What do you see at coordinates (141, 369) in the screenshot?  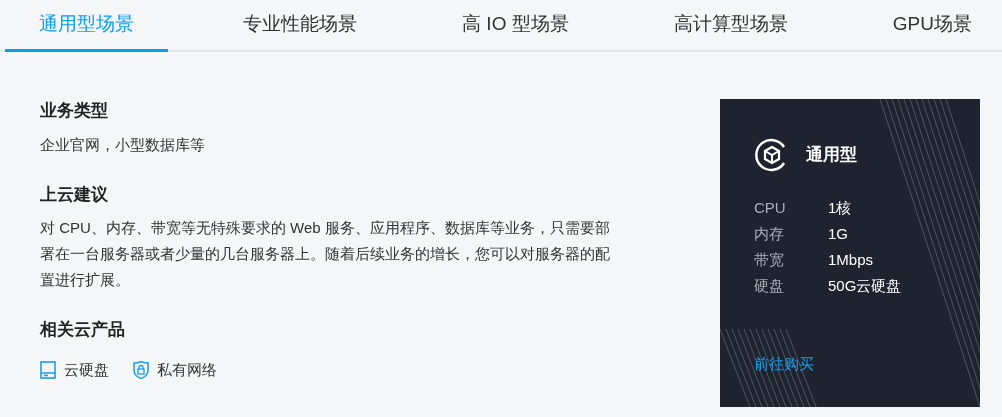 I see `shield-lock-icon` at bounding box center [141, 369].